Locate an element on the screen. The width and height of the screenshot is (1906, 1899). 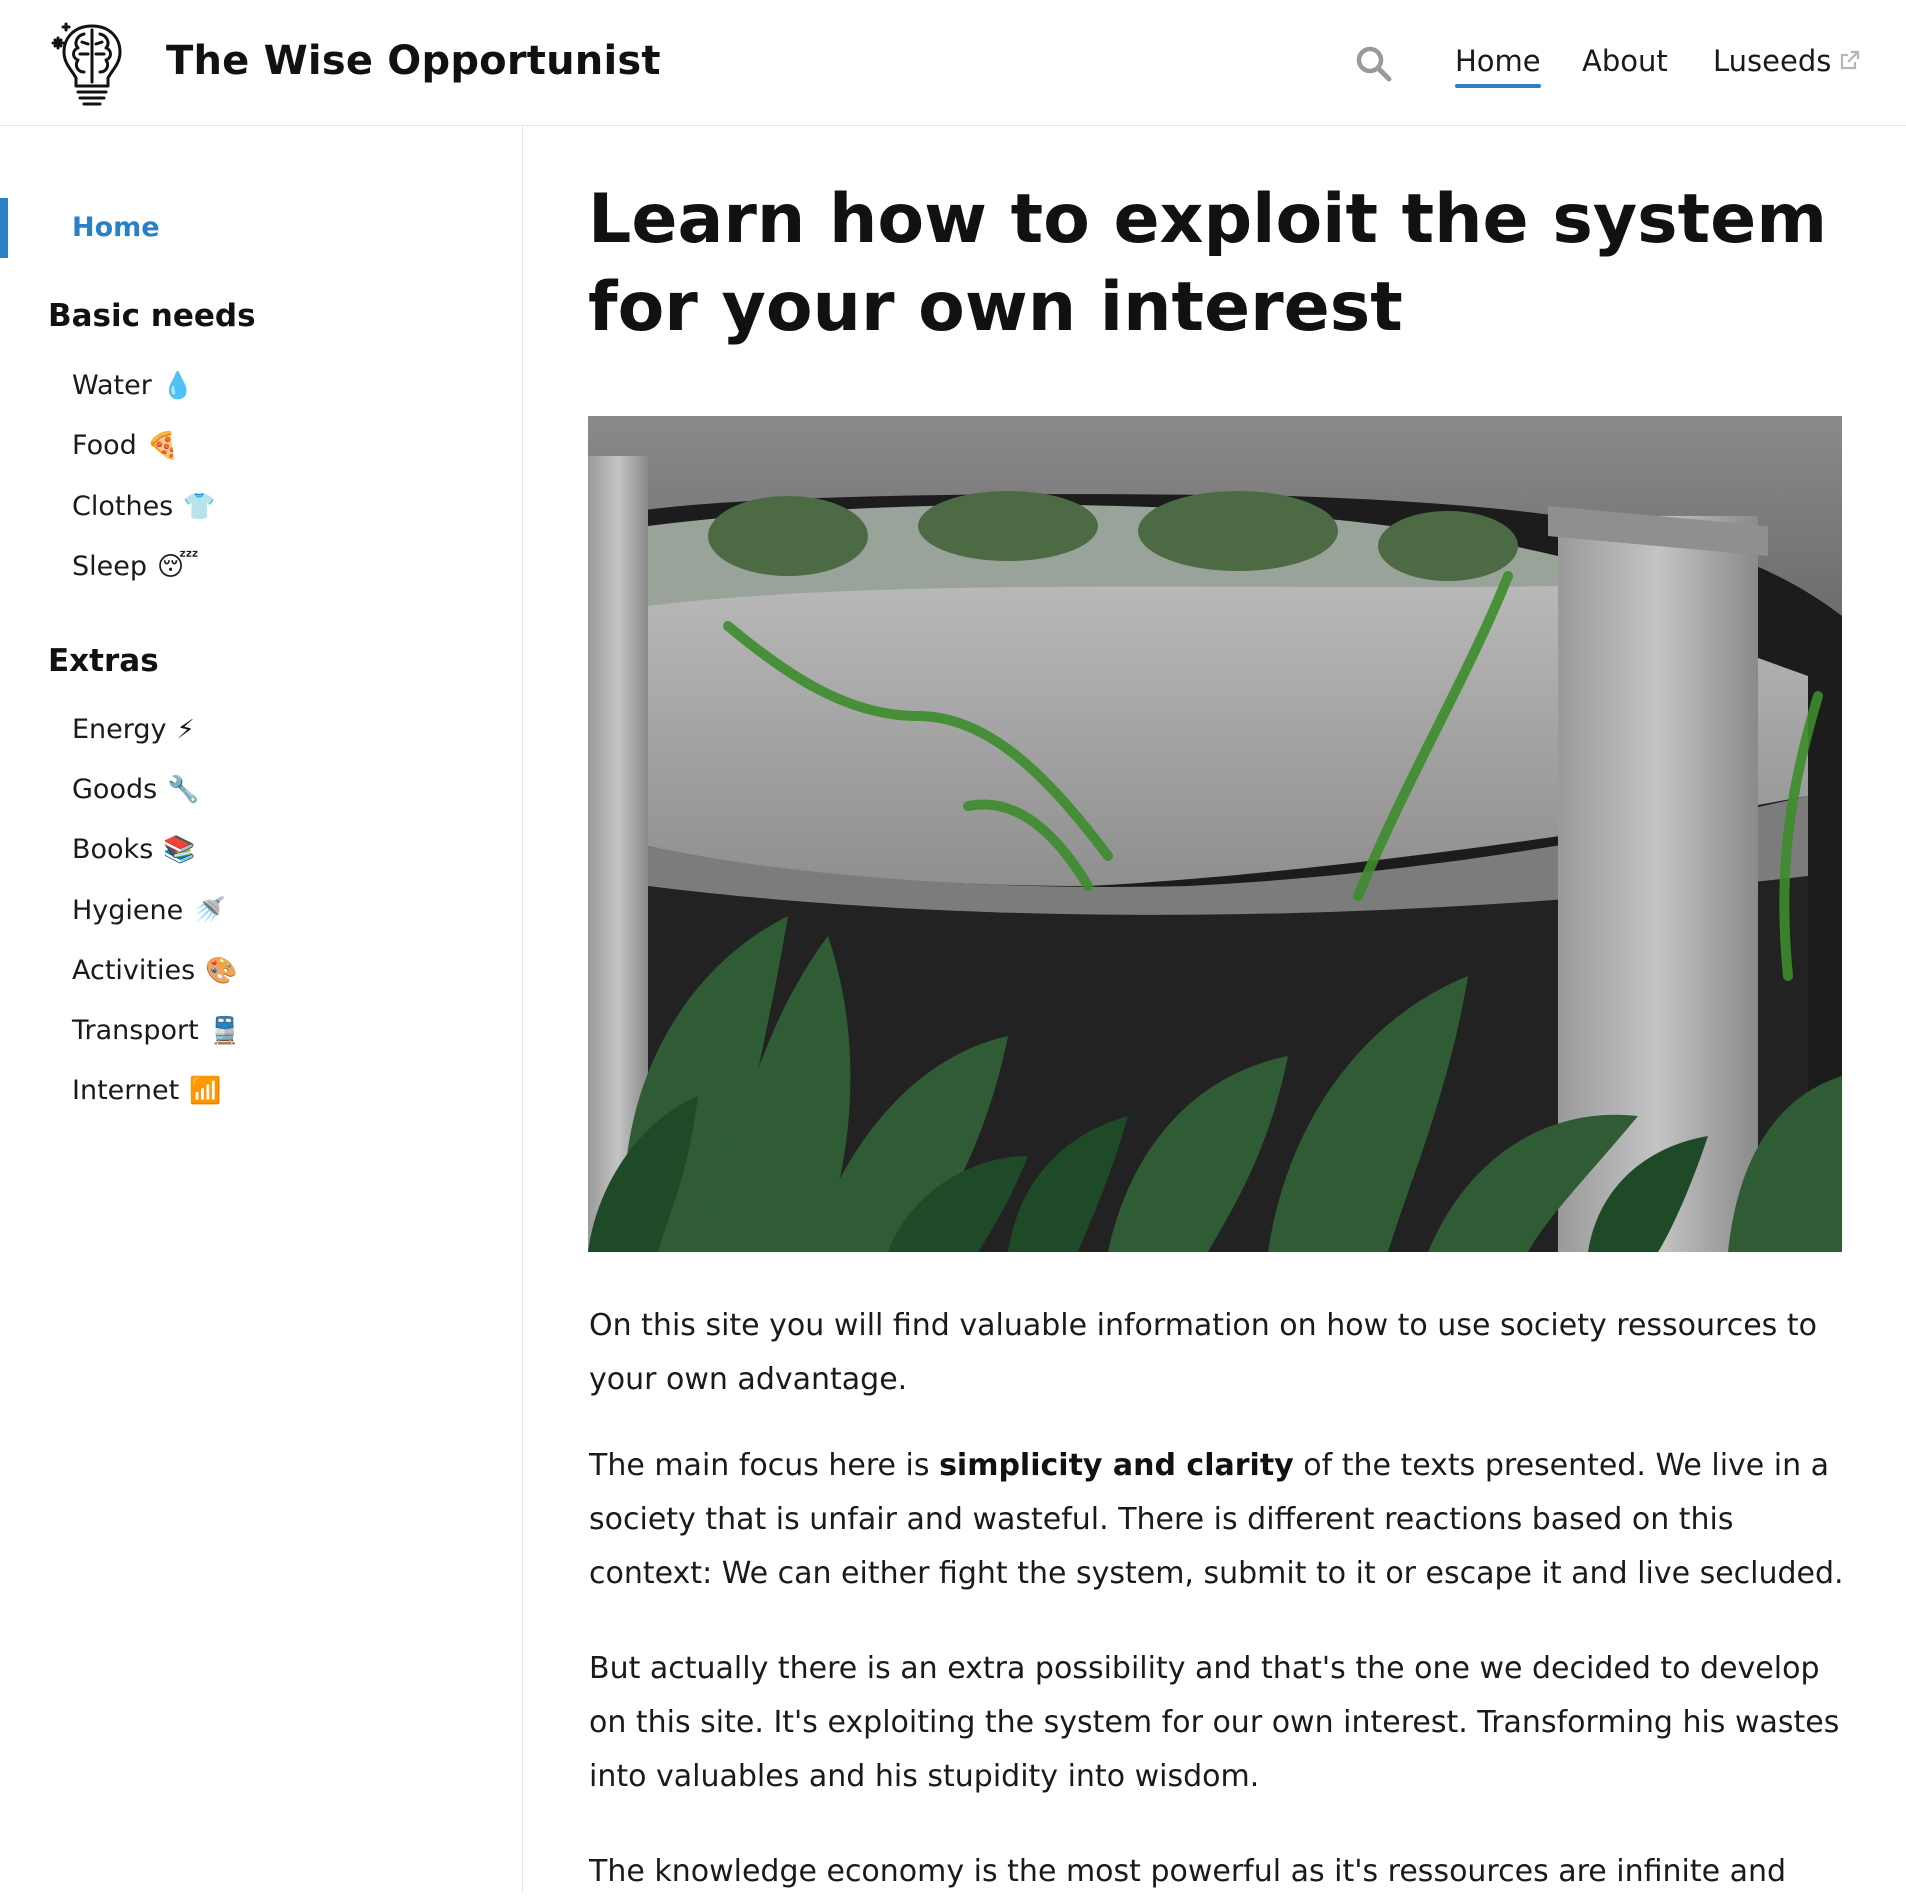
sidebar-item-goods: Goods 🔧 is located at coordinates (136, 789).